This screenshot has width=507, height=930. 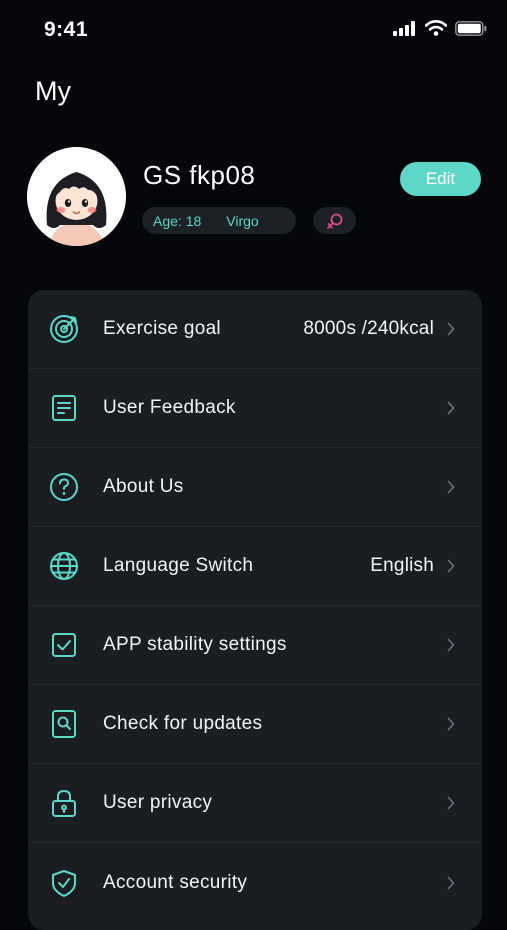 I want to click on username: GS fkp08, so click(x=199, y=175).